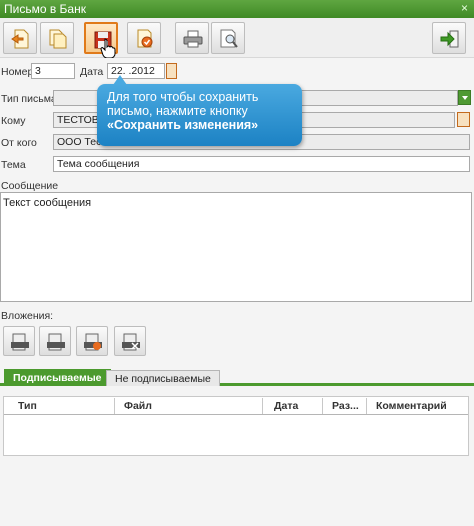  I want to click on date-label: Дата, so click(92, 72).